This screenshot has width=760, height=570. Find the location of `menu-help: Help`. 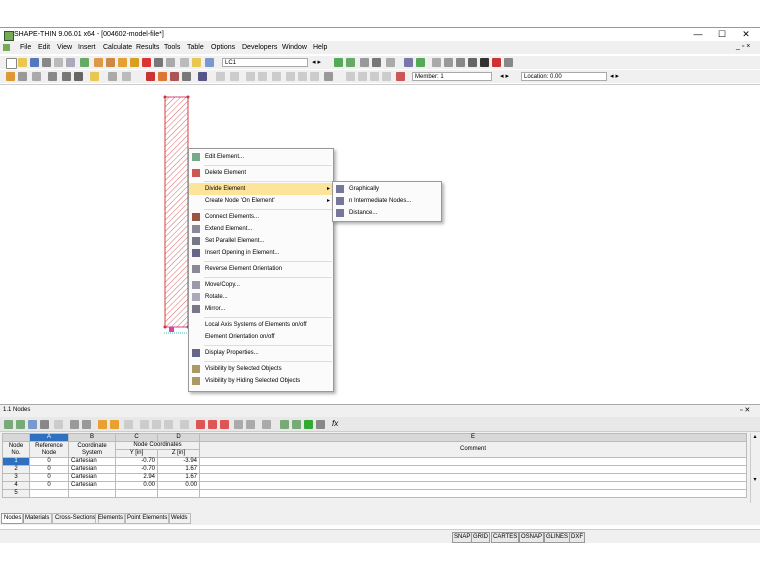

menu-help: Help is located at coordinates (320, 47).